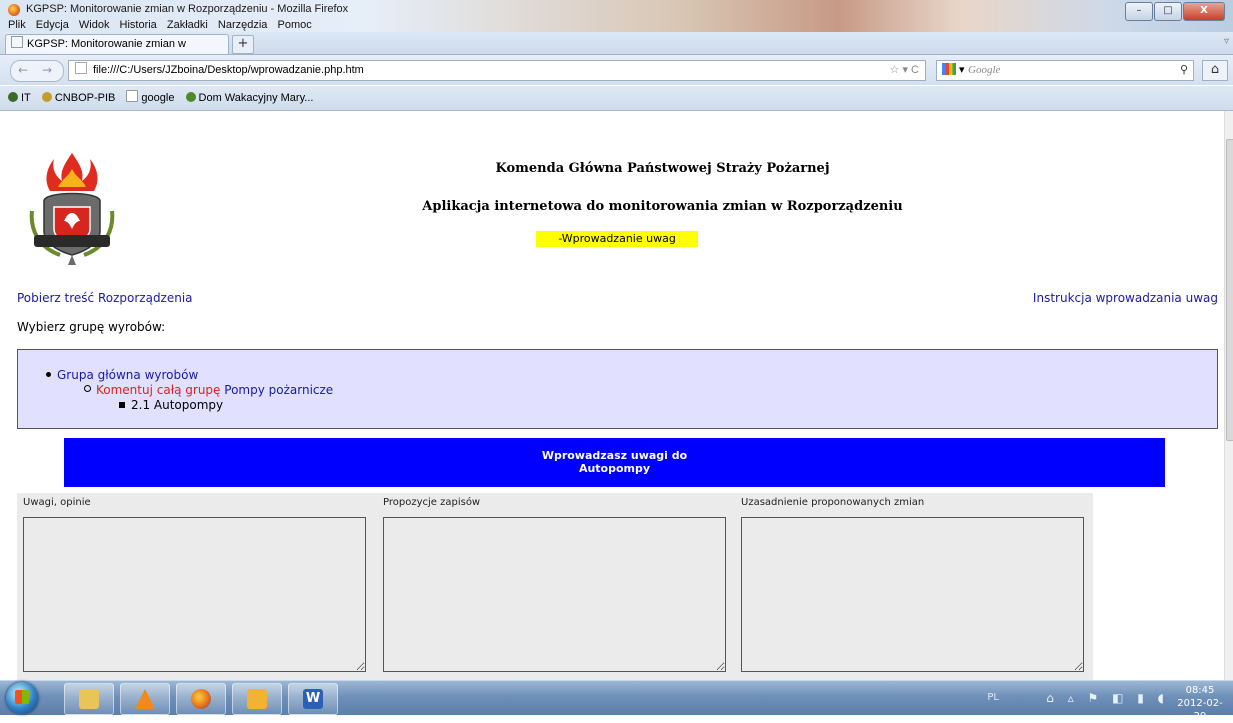 The width and height of the screenshot is (1233, 723). I want to click on proposals-label: Propozycje zapisów, so click(432, 502).